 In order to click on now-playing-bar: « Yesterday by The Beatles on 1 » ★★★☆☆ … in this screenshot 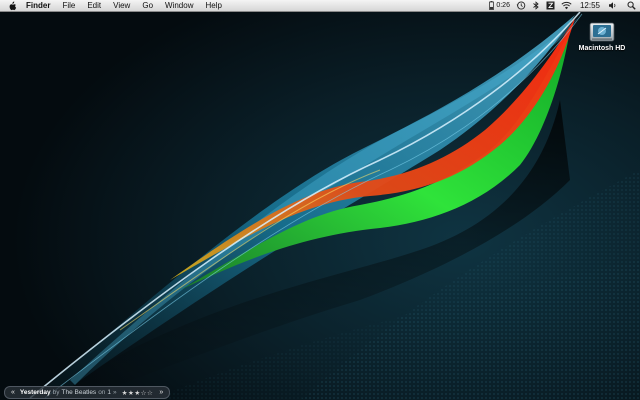, I will do `click(87, 392)`.